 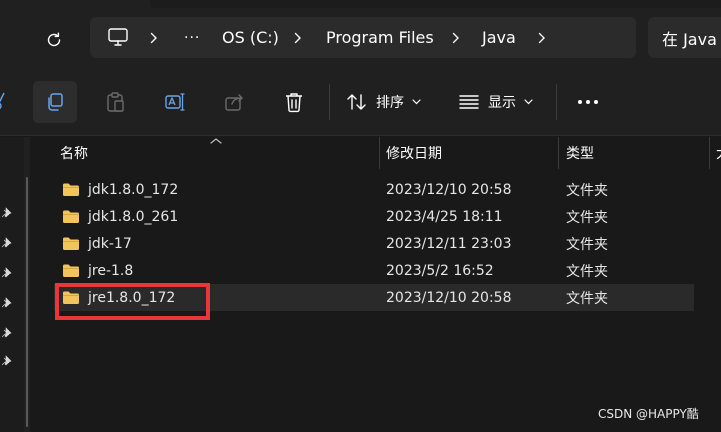 I want to click on share-icon, so click(x=234, y=102).